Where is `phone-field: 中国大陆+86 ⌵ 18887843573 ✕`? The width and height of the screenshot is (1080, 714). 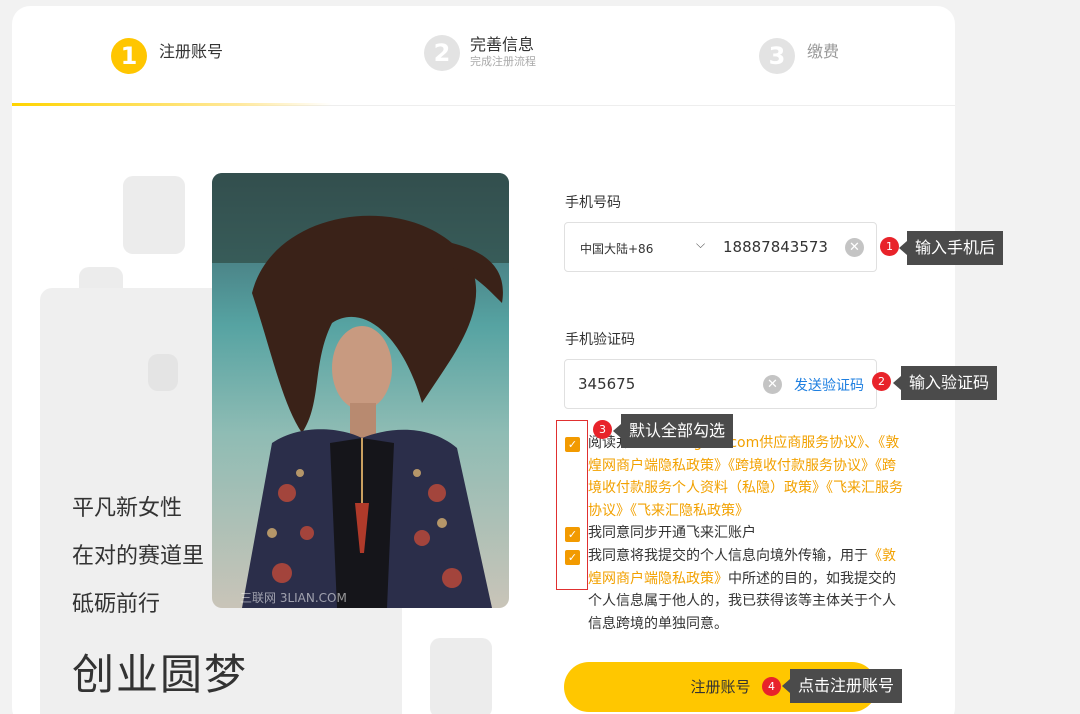
phone-field: 中国大陆+86 ⌵ 18887843573 ✕ is located at coordinates (720, 247).